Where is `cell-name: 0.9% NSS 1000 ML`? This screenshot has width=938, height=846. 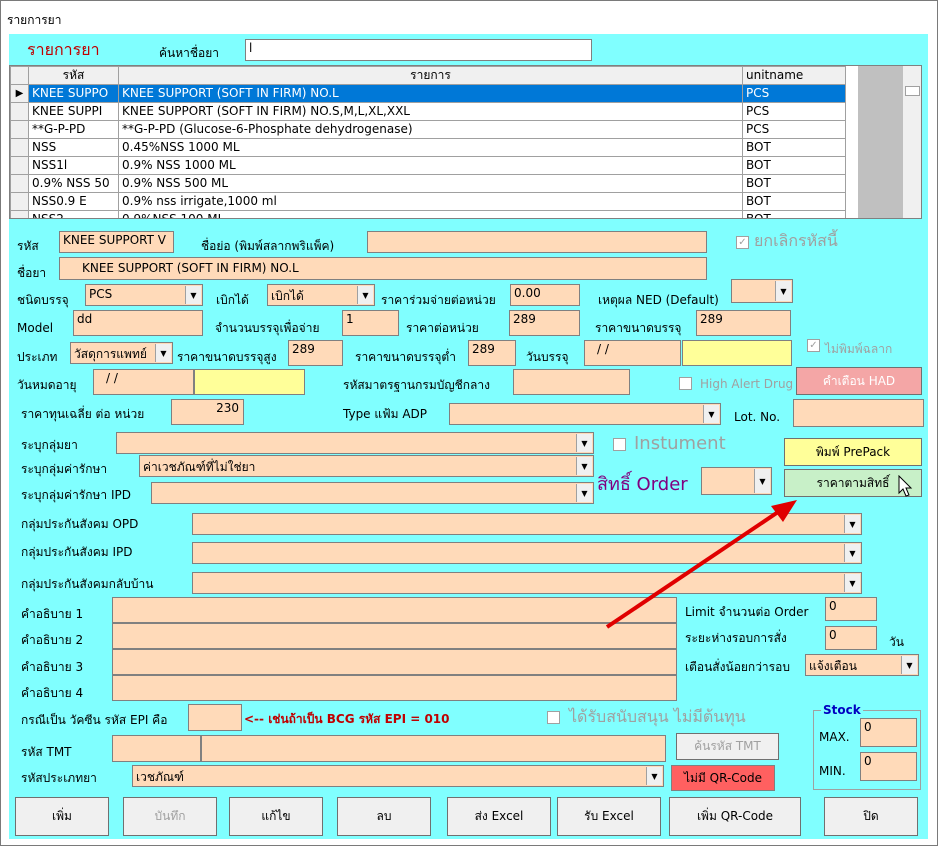 cell-name: 0.9% NSS 1000 ML is located at coordinates (430, 165).